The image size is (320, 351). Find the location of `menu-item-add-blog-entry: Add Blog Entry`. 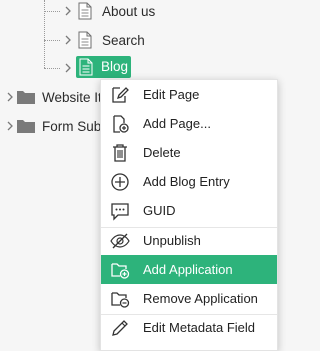

menu-item-add-blog-entry: Add Blog Entry is located at coordinates (189, 181).